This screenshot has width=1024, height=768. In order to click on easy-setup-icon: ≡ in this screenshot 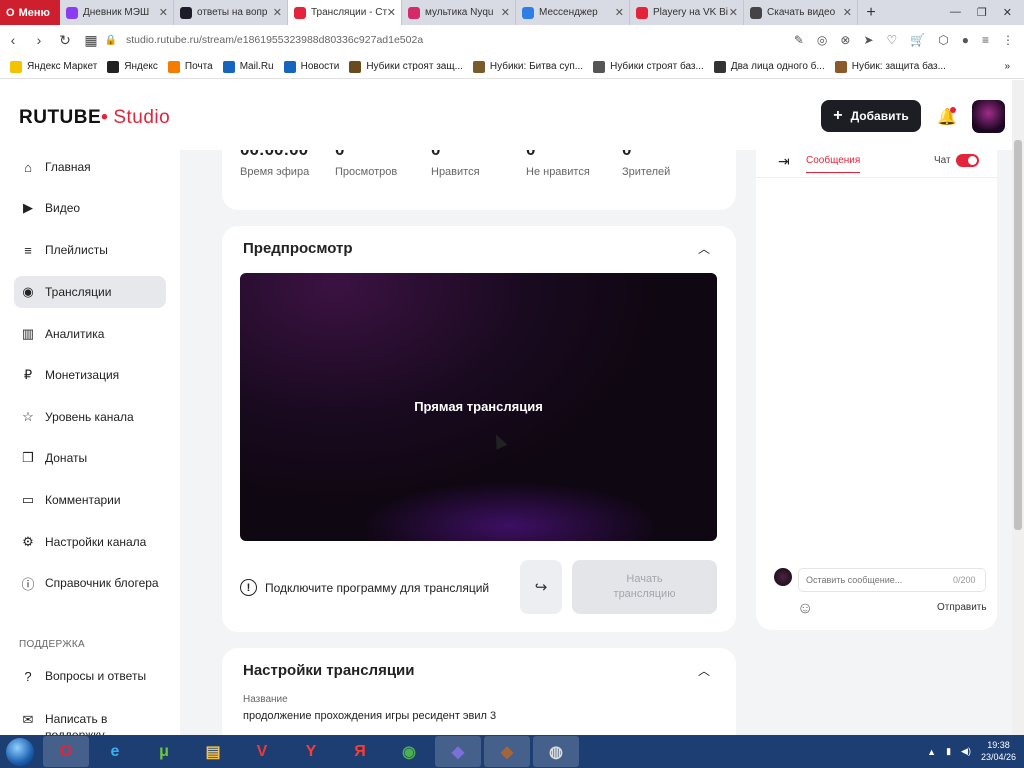, I will do `click(985, 40)`.